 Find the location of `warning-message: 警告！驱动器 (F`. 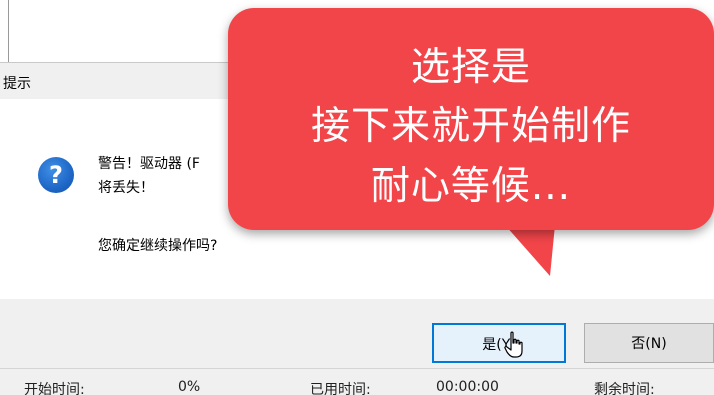

warning-message: 警告！驱动器 (F is located at coordinates (149, 164).